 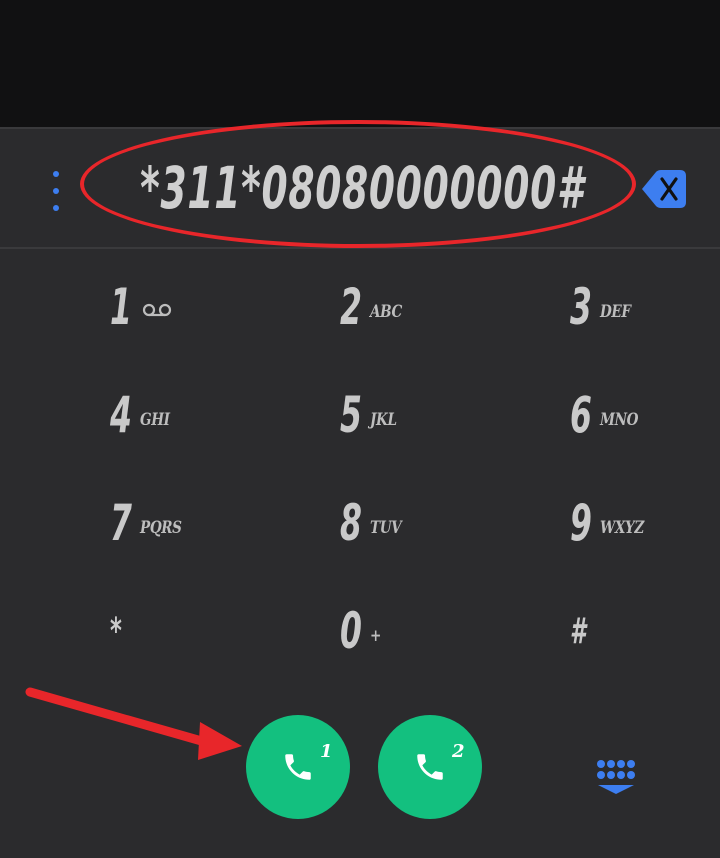 What do you see at coordinates (383, 420) in the screenshot?
I see `key-letters: JKL` at bounding box center [383, 420].